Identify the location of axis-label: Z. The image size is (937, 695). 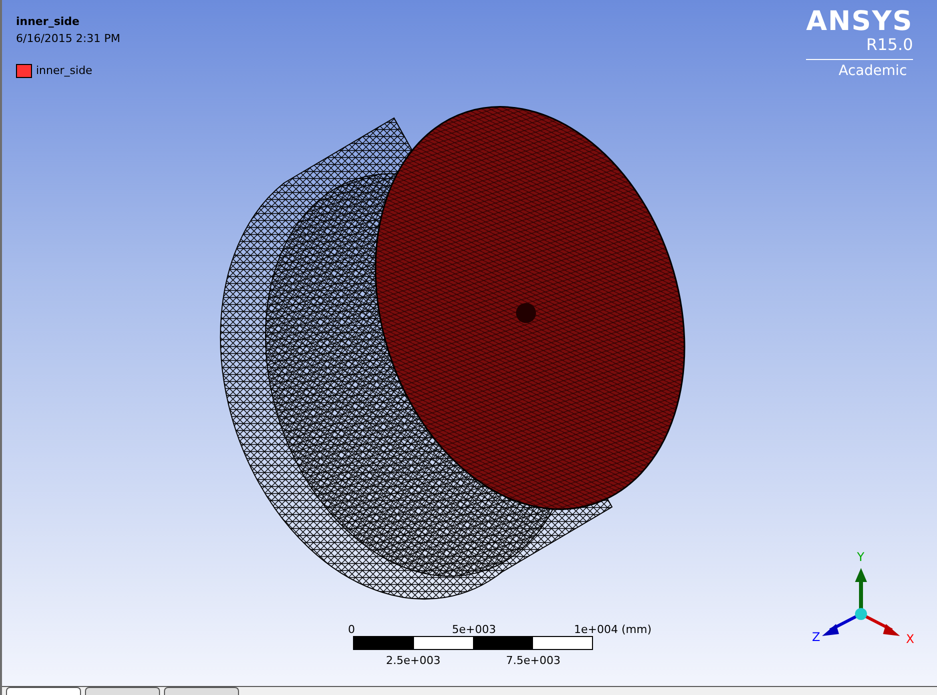
(816, 637).